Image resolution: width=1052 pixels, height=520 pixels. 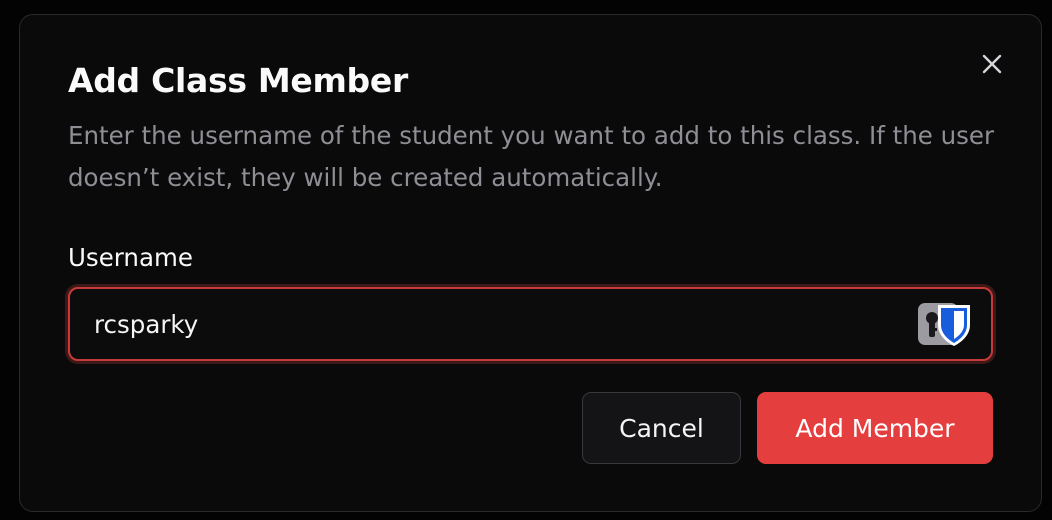 I want to click on close-button, so click(x=992, y=64).